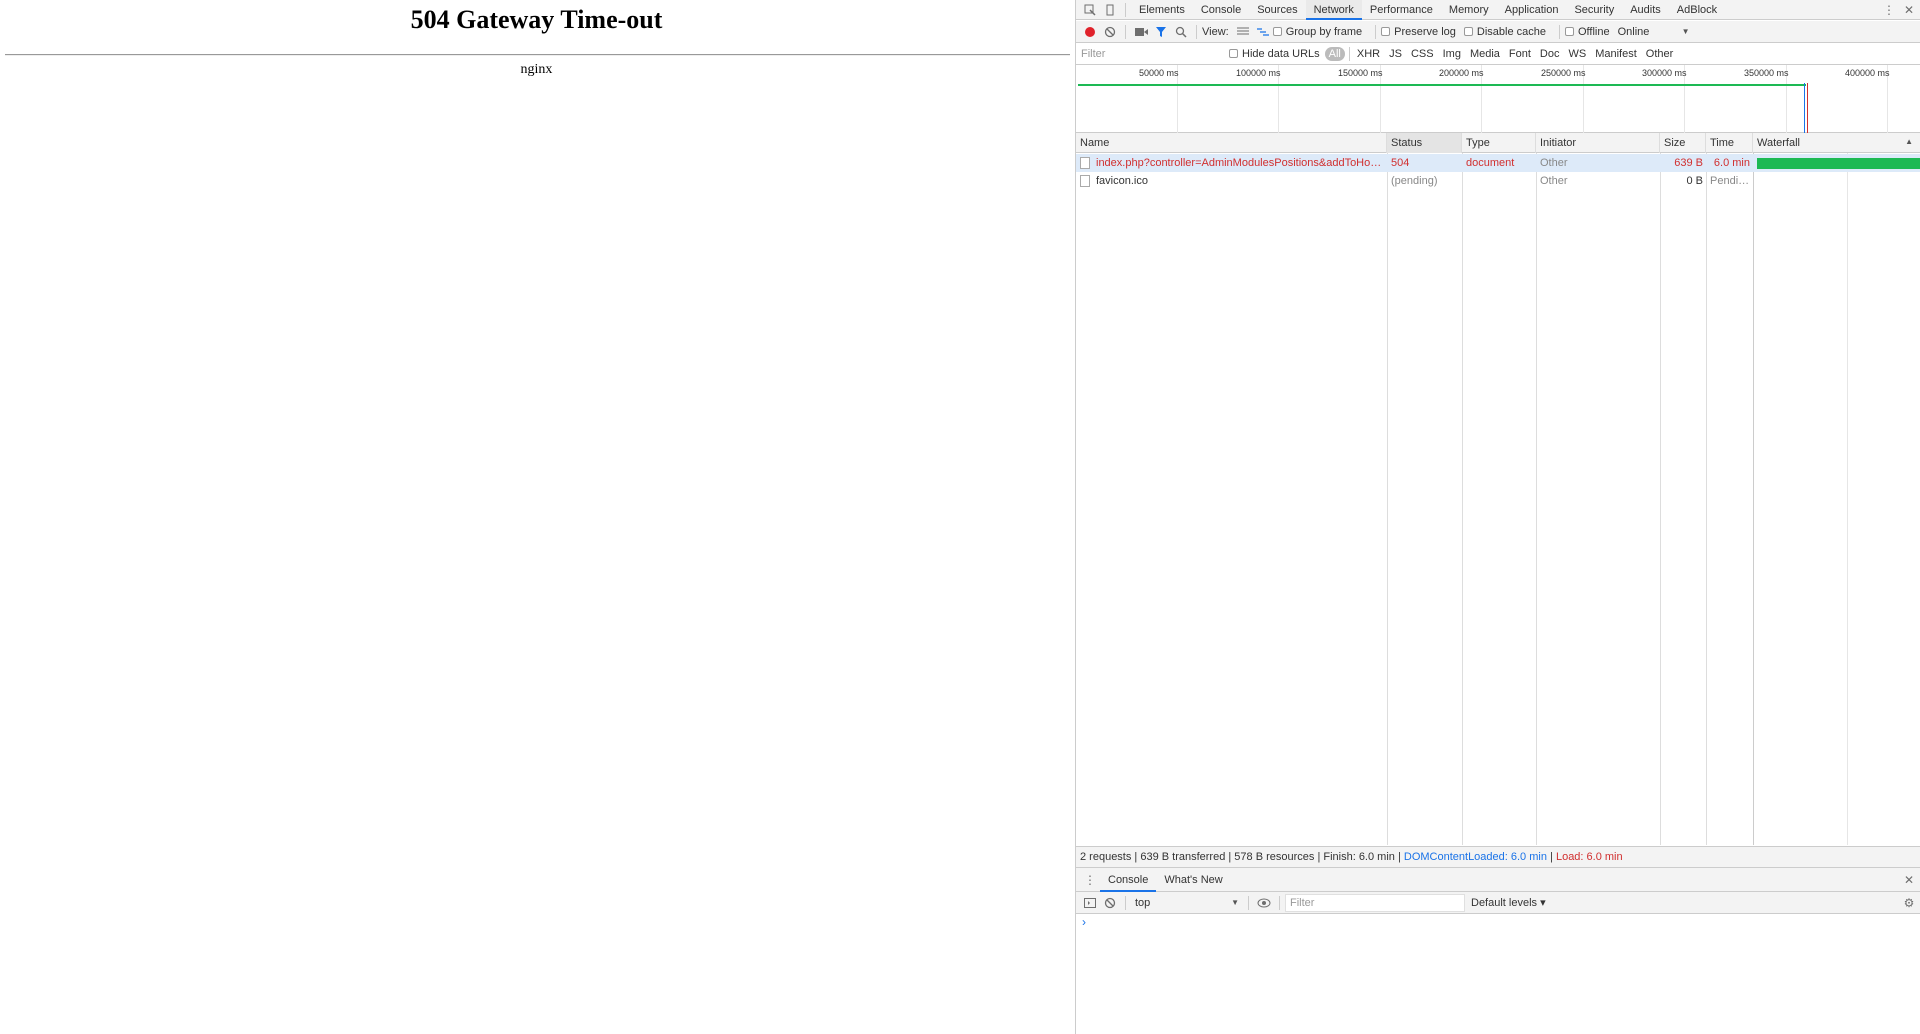 Image resolution: width=1920 pixels, height=1034 pixels. I want to click on overview-tick: 400000 ms, so click(1867, 73).